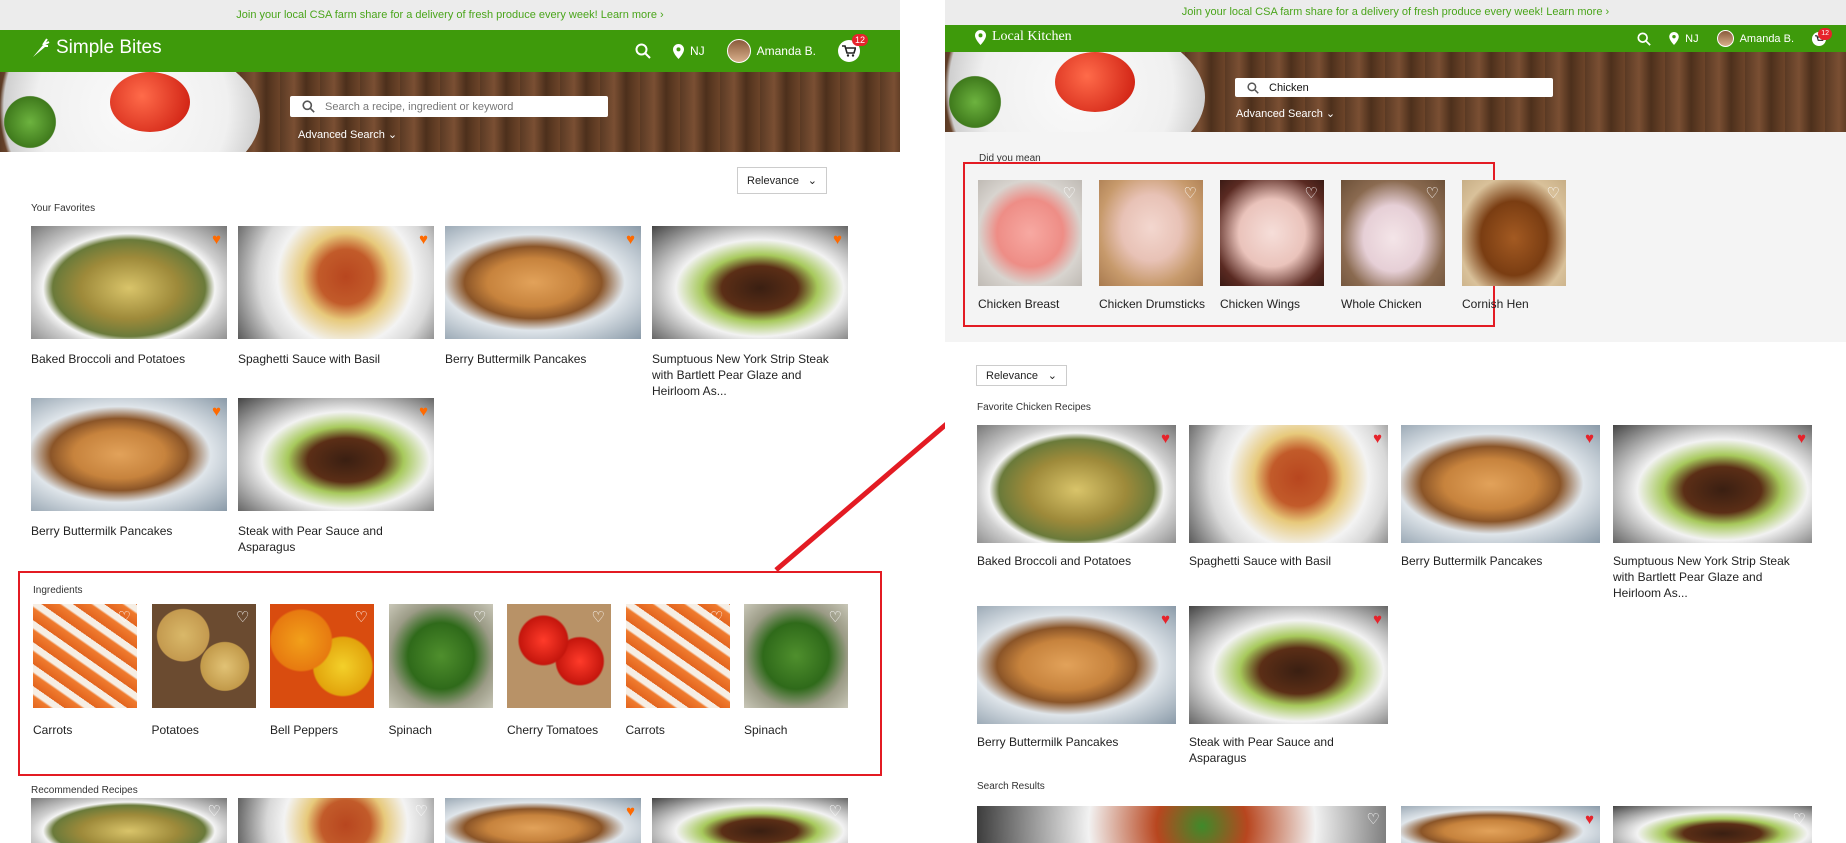 The image size is (1846, 843). What do you see at coordinates (84, 790) in the screenshot?
I see `recommended-section-title: Recommended Recipes` at bounding box center [84, 790].